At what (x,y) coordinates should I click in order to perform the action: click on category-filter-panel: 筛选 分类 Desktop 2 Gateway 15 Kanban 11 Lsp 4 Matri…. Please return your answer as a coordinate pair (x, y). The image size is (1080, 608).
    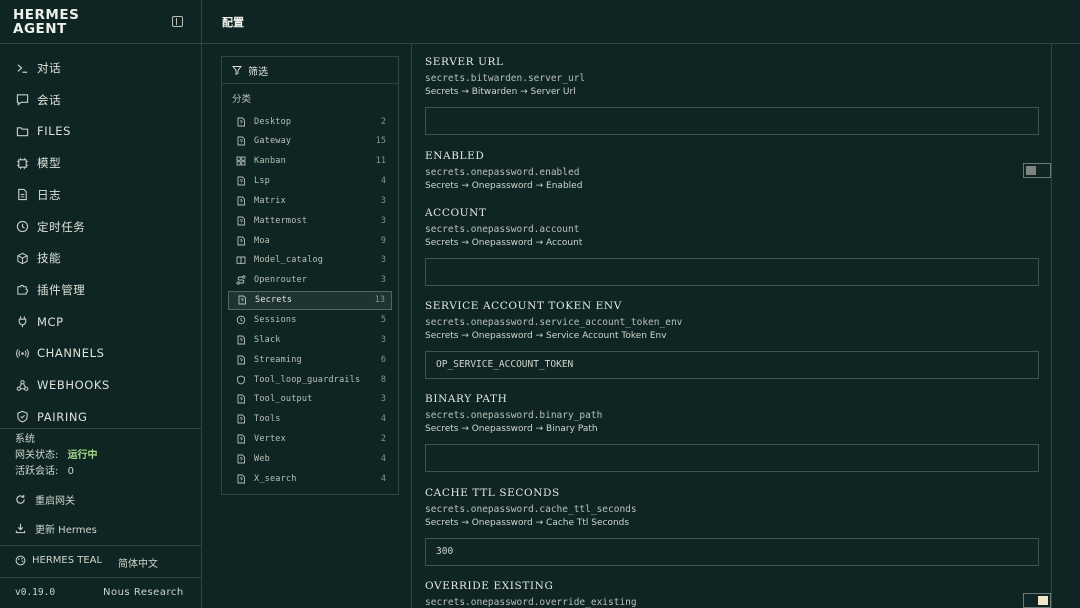
    Looking at the image, I should click on (310, 275).